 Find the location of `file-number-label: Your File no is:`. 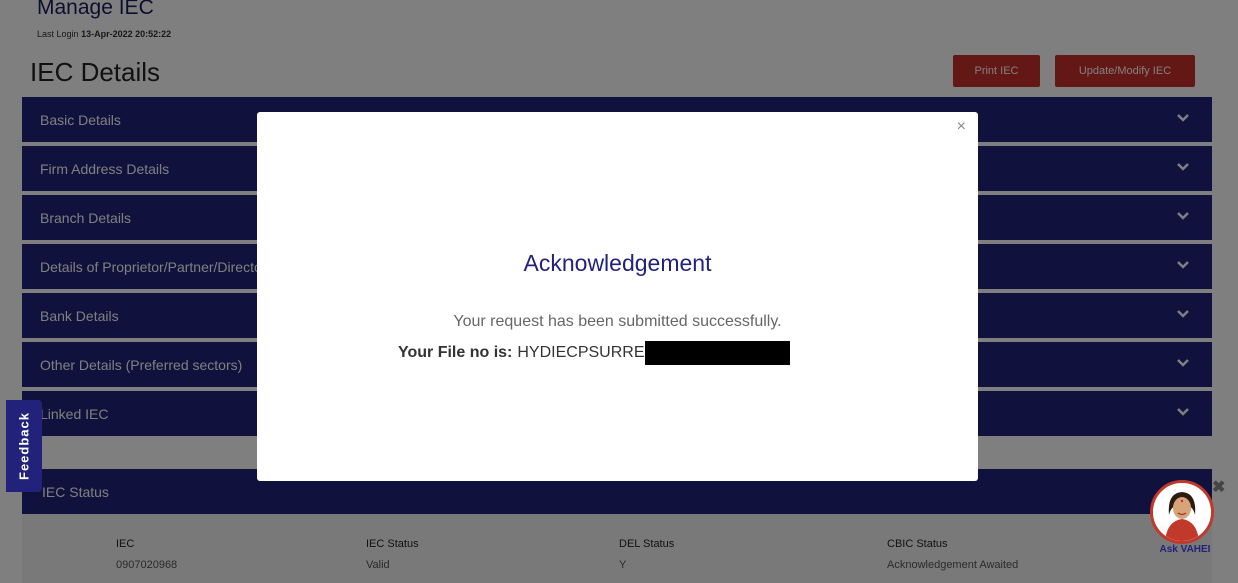

file-number-label: Your File no is: is located at coordinates (455, 352).